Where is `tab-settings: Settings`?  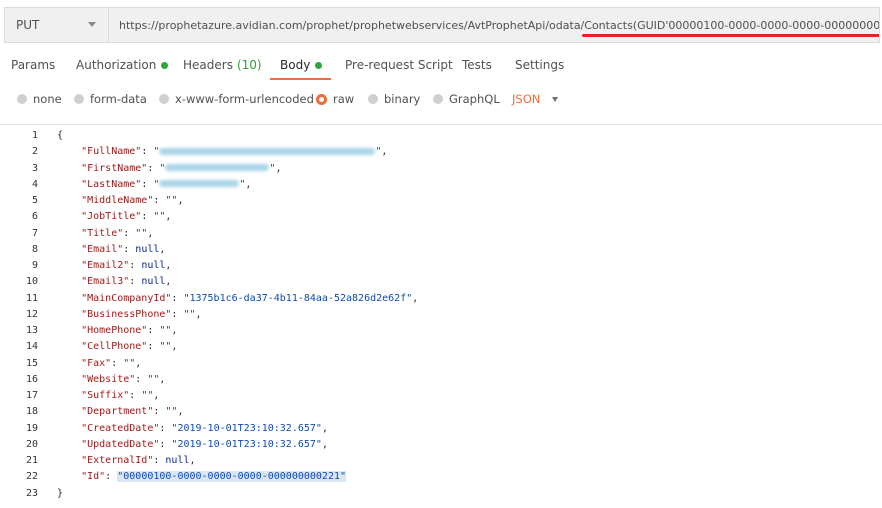 tab-settings: Settings is located at coordinates (539, 65).